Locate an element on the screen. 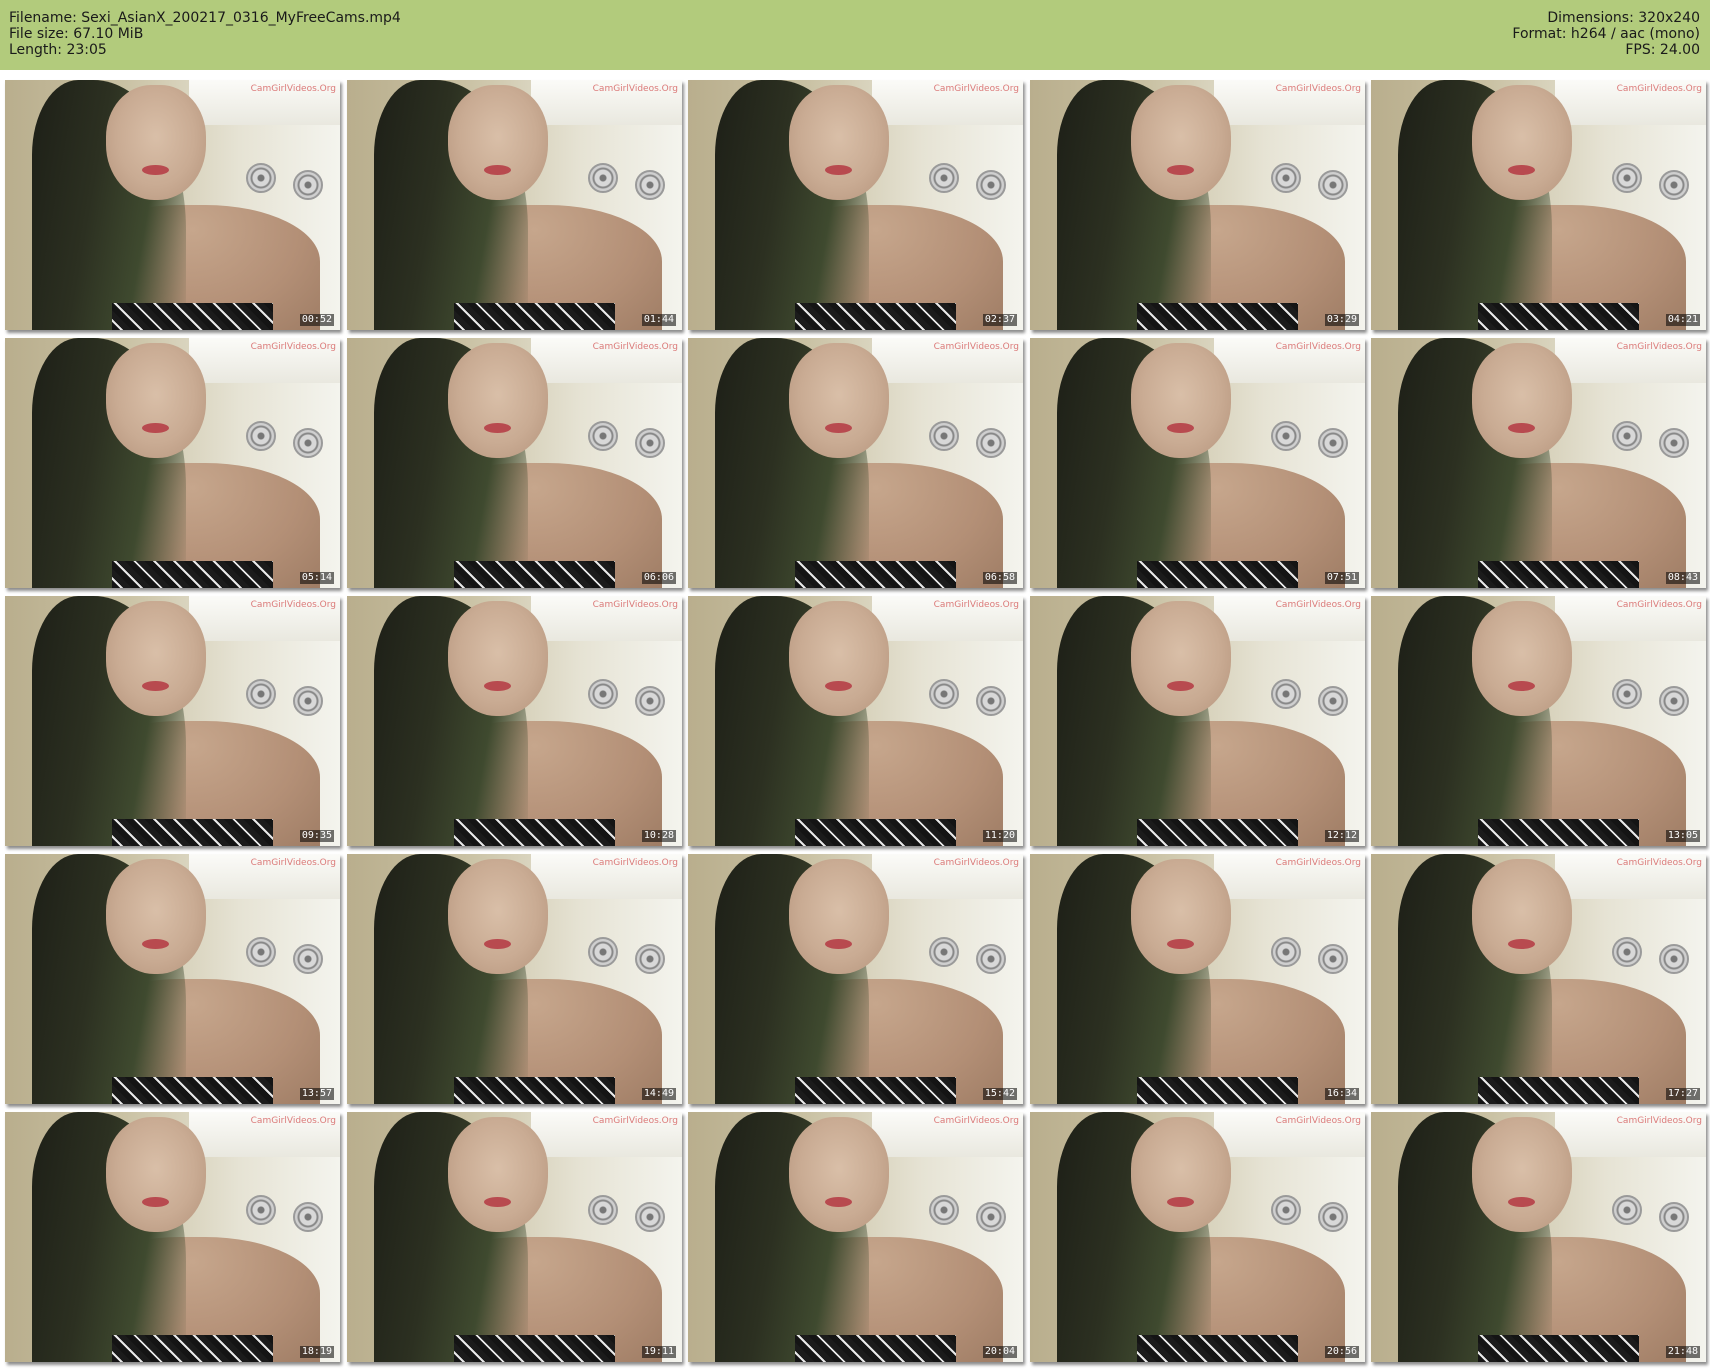 This screenshot has width=1710, height=1370. video-thumbnail: CamGirlVideos.Org 14:49 is located at coordinates (514, 979).